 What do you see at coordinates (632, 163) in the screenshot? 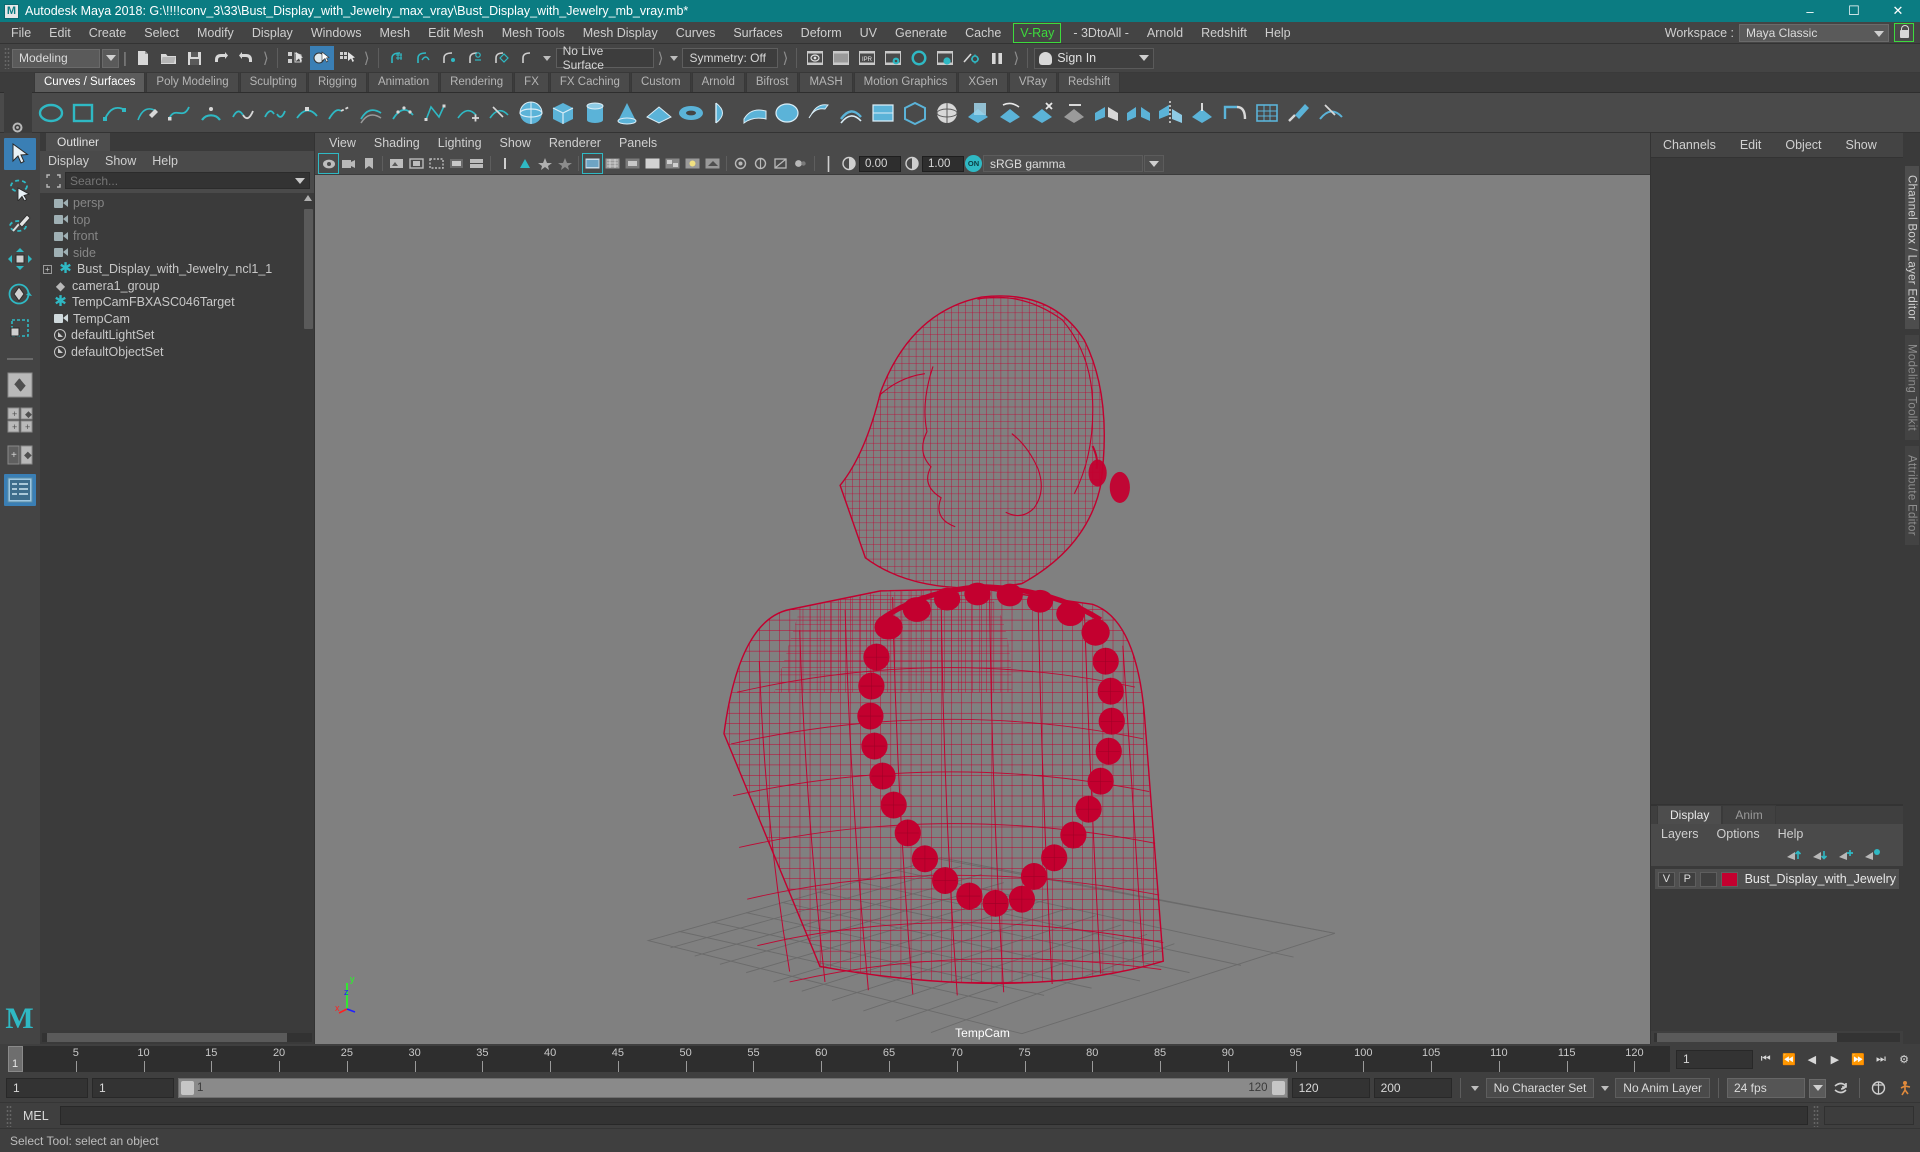
I see `smooth-shade-selected-icon` at bounding box center [632, 163].